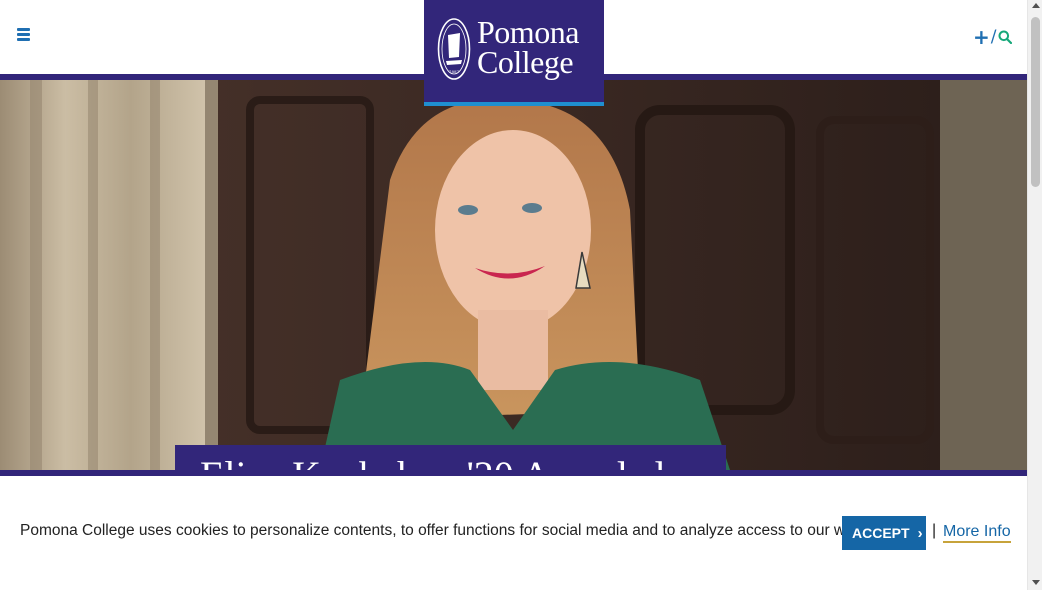 Image resolution: width=1042 pixels, height=590 pixels. What do you see at coordinates (881, 533) in the screenshot?
I see `accept-button-label: ACCEPT` at bounding box center [881, 533].